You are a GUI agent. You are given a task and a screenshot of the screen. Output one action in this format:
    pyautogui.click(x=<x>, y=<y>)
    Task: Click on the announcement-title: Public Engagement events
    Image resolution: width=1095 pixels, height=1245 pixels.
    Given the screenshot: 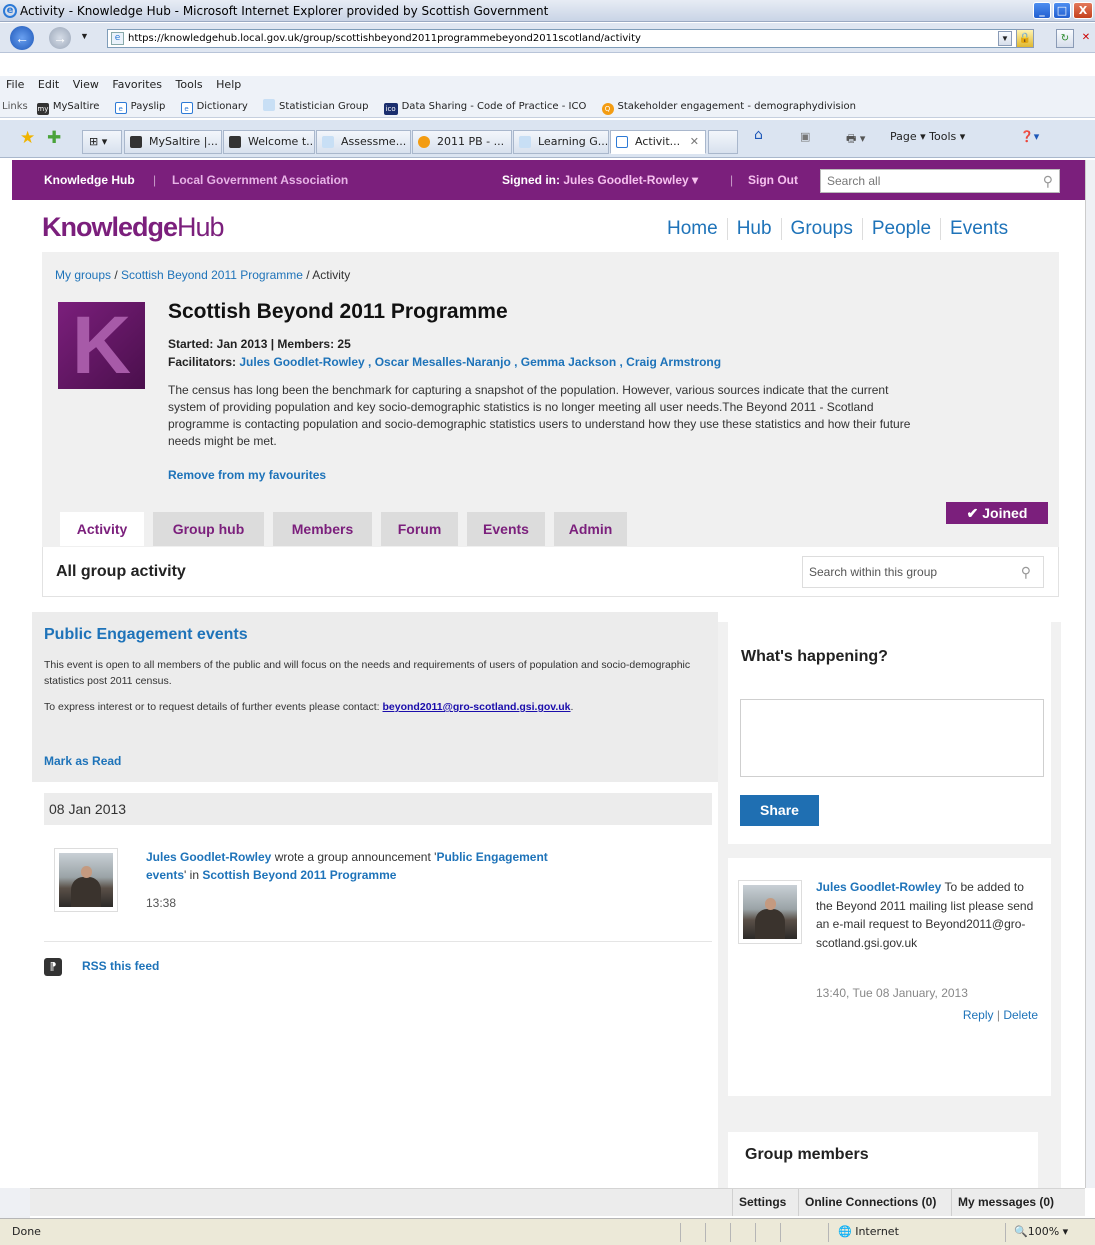 What is the action you would take?
    pyautogui.click(x=146, y=635)
    